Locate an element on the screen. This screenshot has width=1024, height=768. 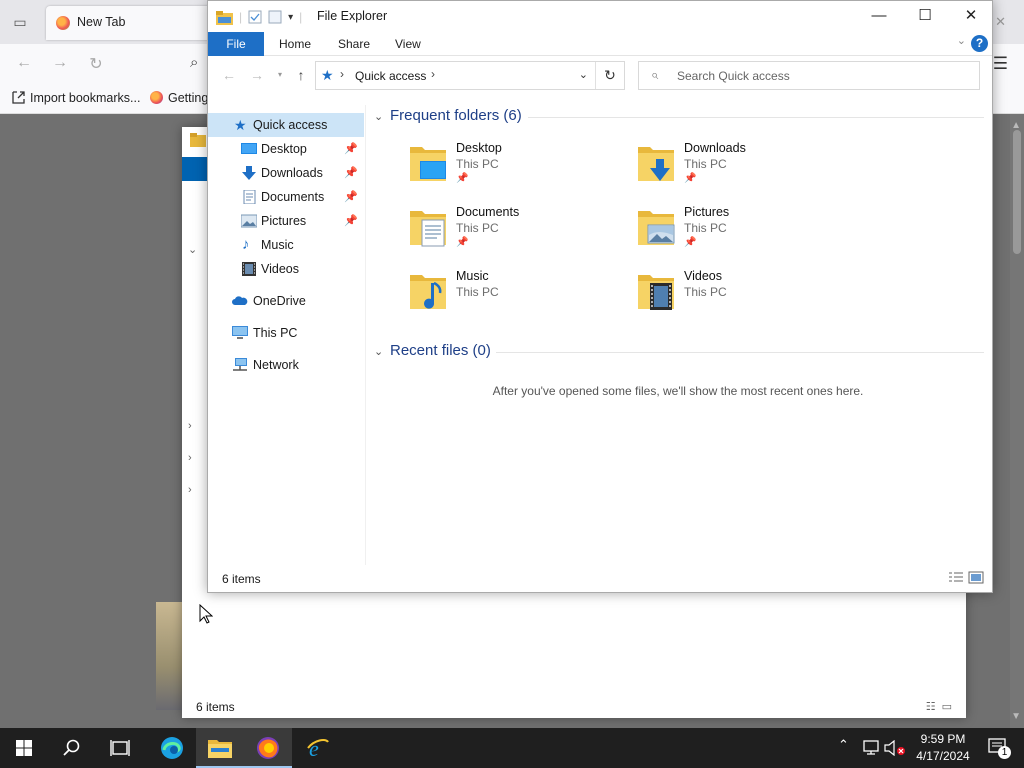
maximize-button: ☐ is located at coordinates (925, 16).